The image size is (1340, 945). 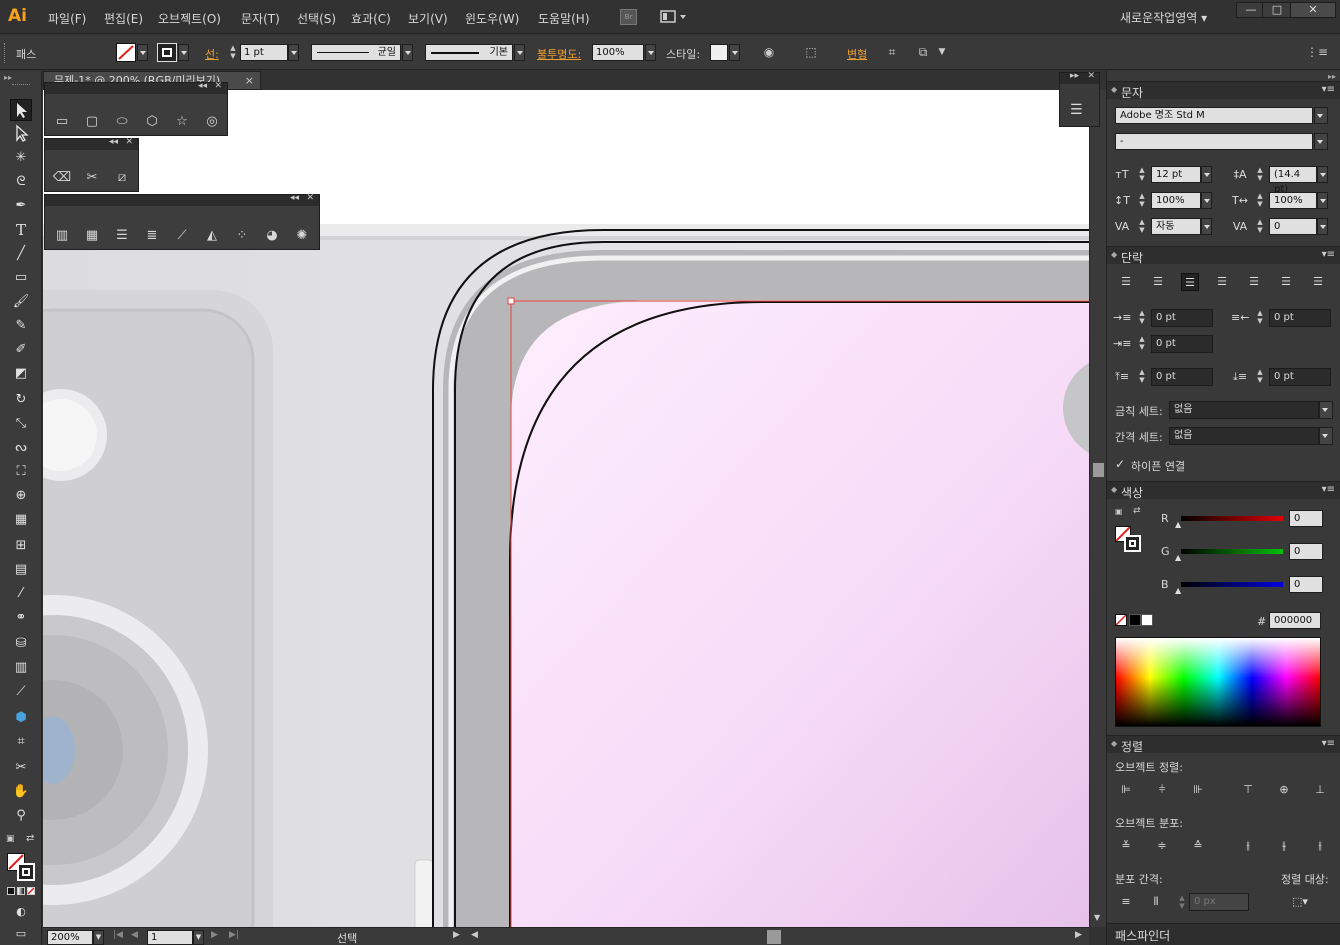 I want to click on arrange-icon: ⧉, so click(x=923, y=52).